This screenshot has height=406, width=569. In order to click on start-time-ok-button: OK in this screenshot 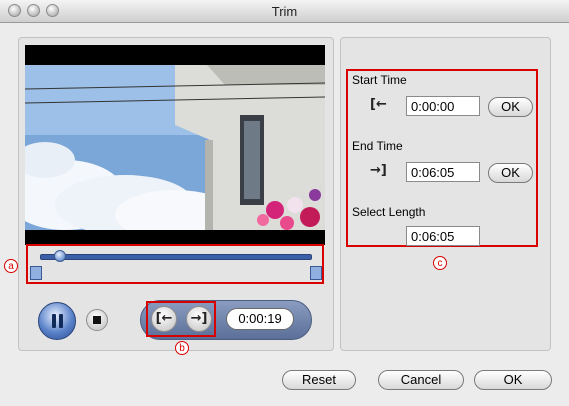, I will do `click(510, 107)`.